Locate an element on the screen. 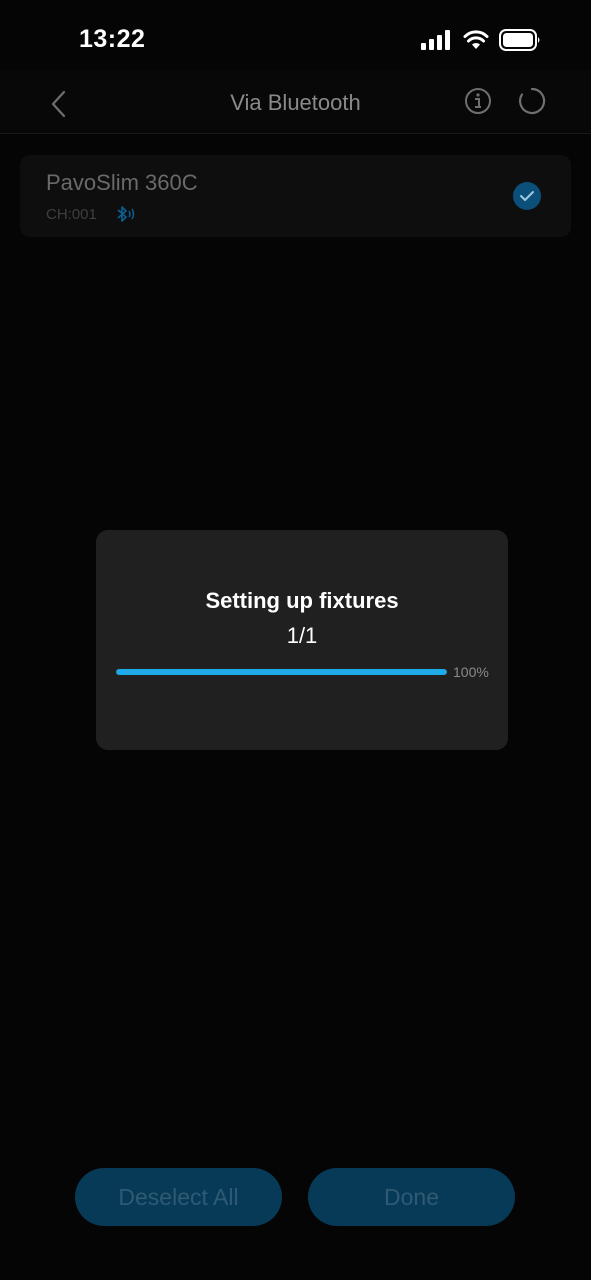  refresh-button is located at coordinates (532, 101).